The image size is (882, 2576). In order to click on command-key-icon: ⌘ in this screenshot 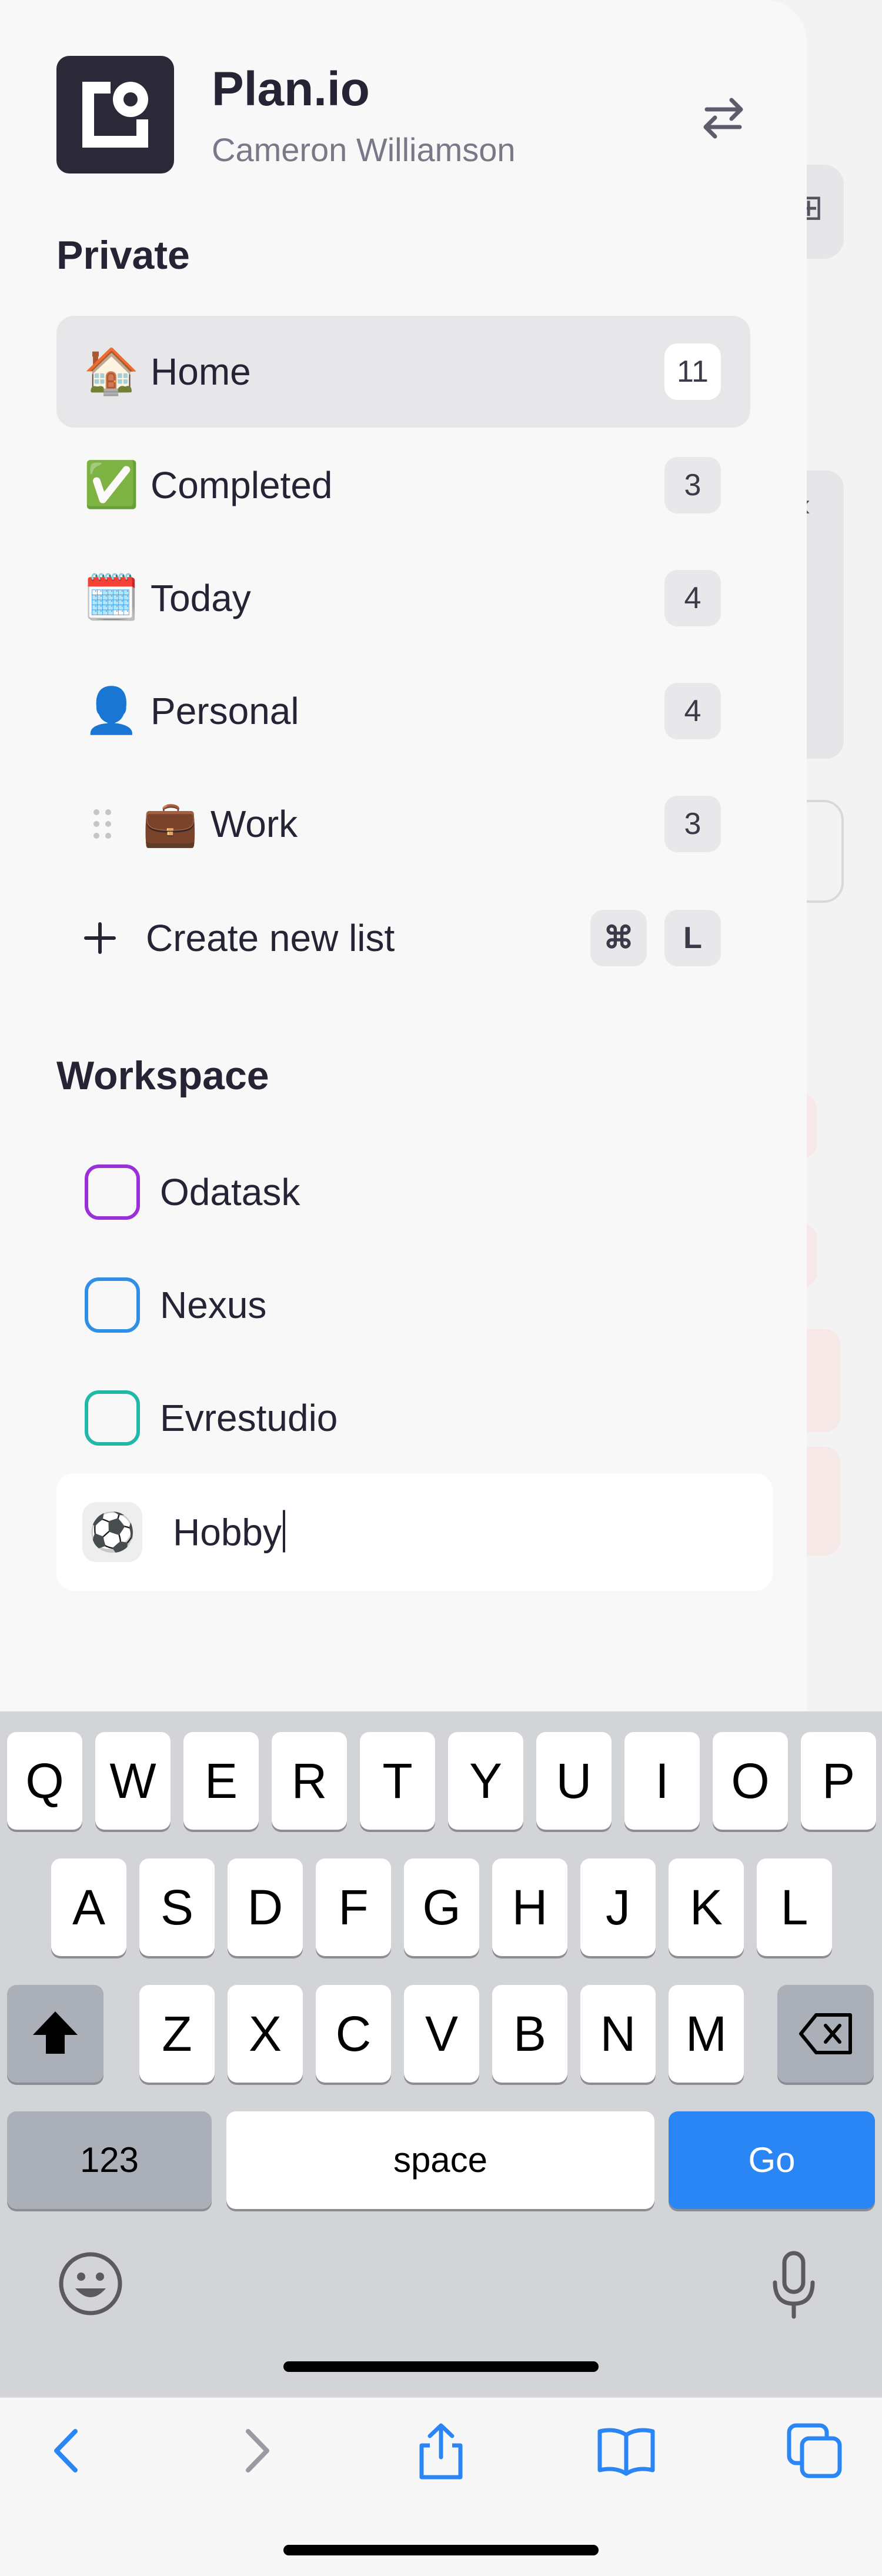, I will do `click(618, 938)`.